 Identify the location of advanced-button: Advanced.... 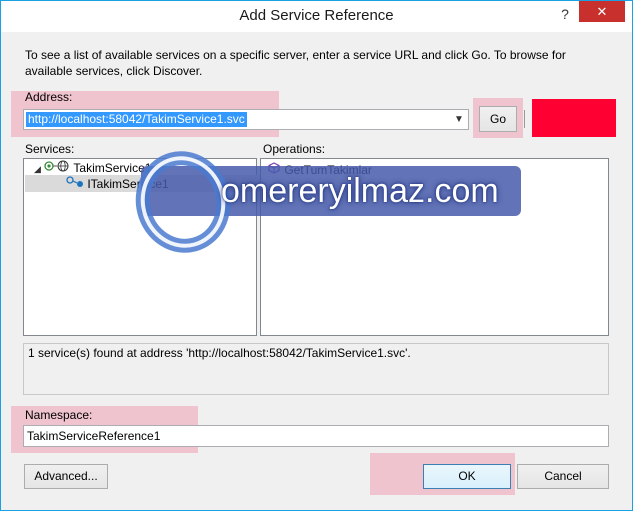
(66, 476).